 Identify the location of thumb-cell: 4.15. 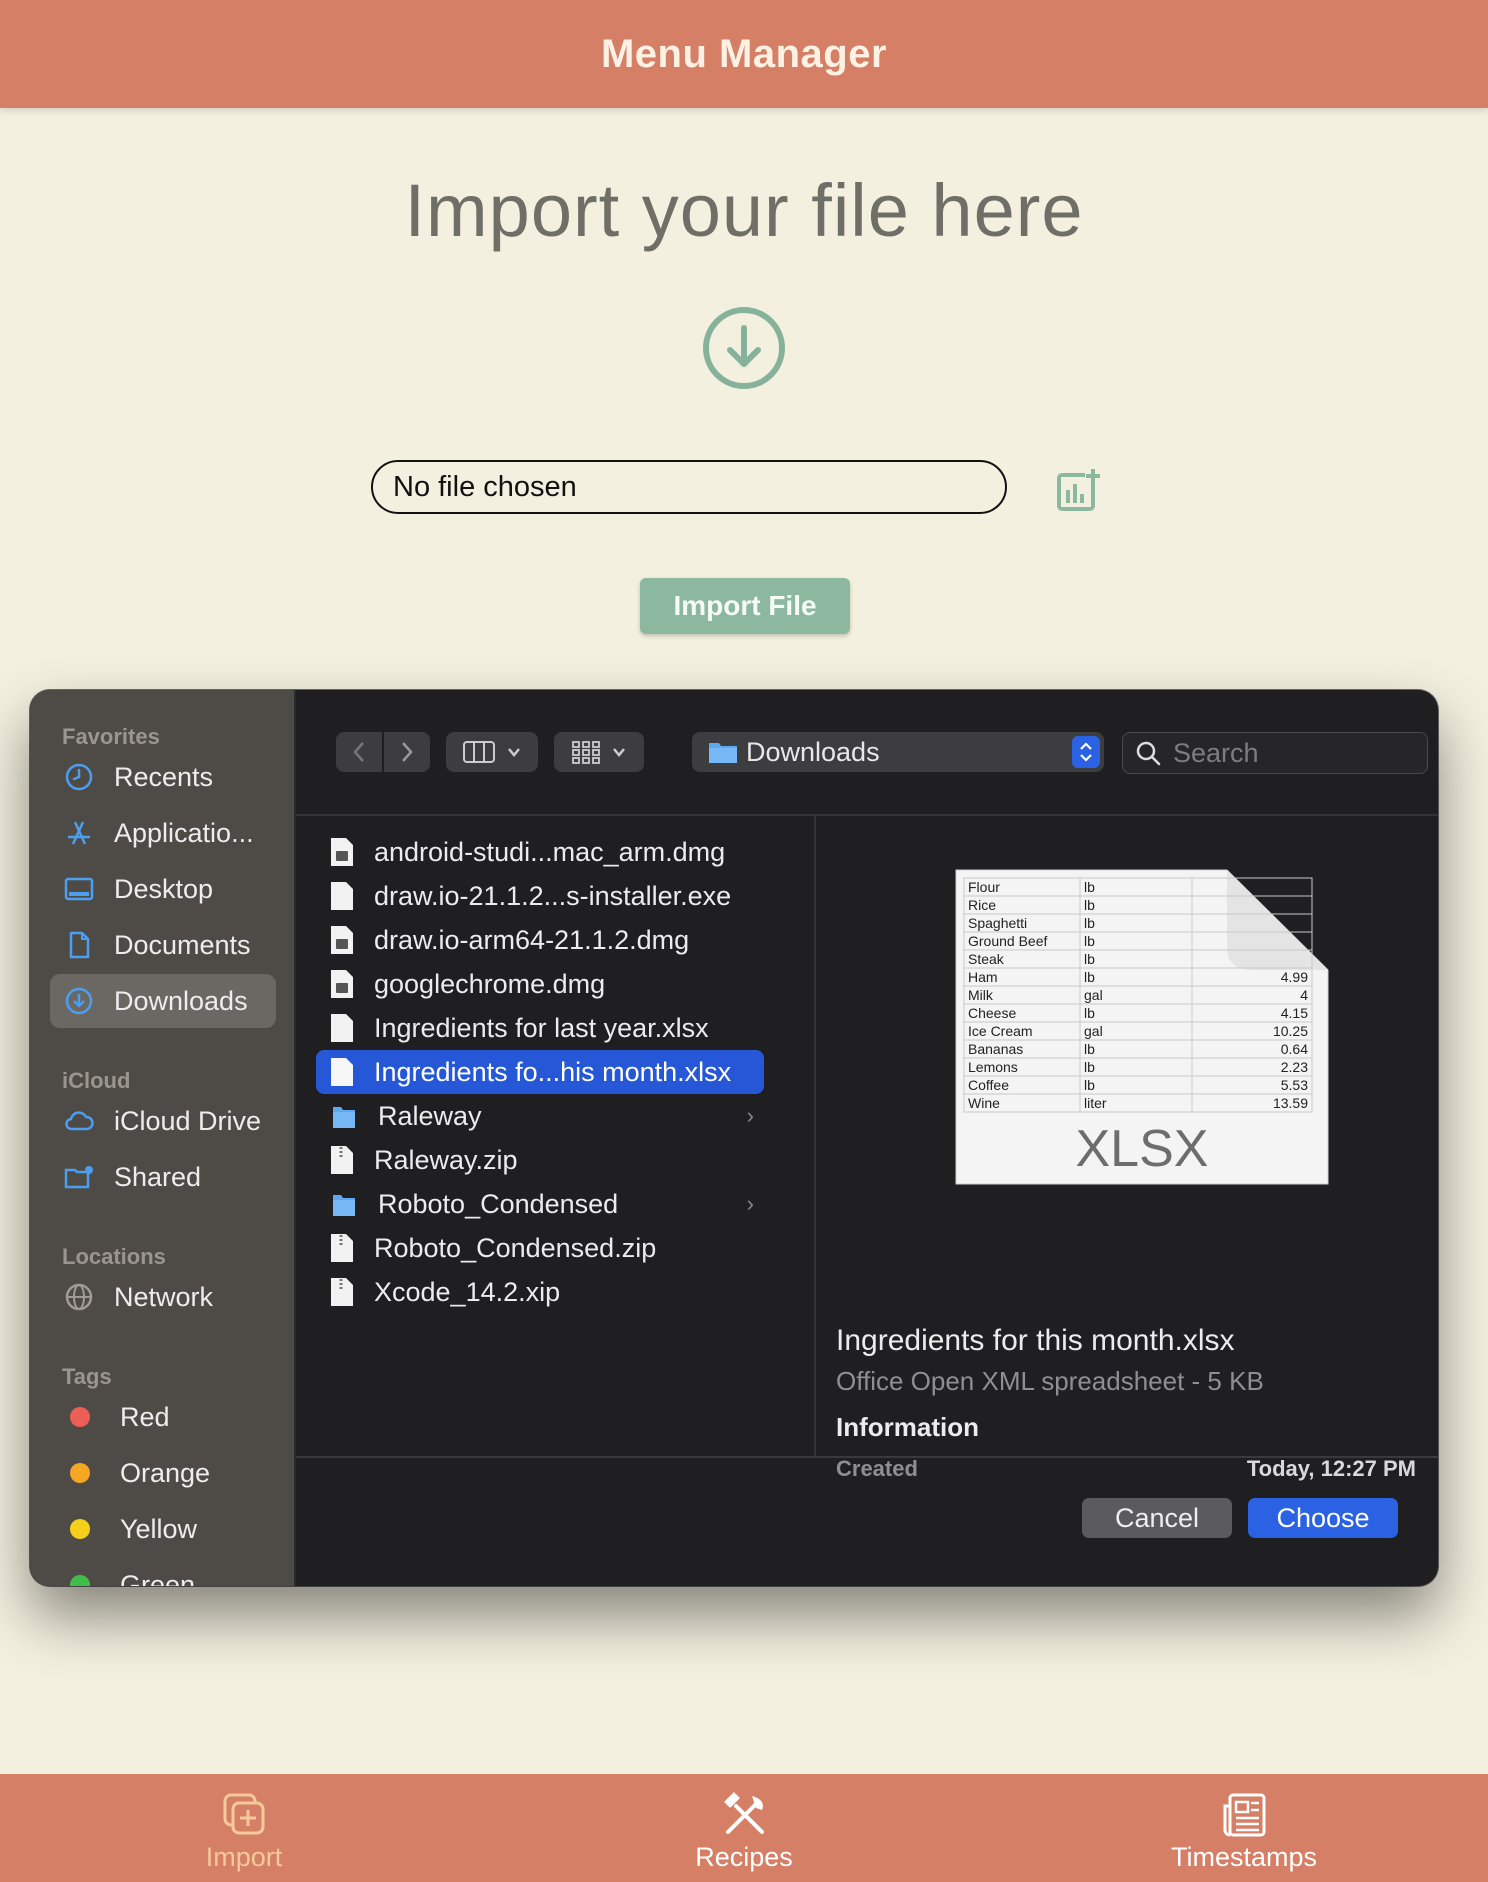
(1294, 1013).